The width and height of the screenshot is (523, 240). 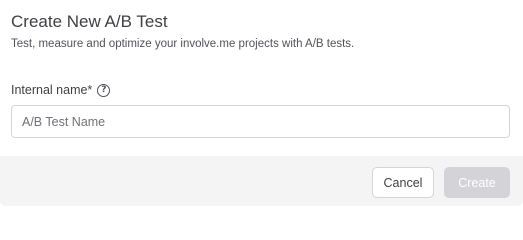 What do you see at coordinates (89, 21) in the screenshot?
I see `modal-title: Create New A/B Test` at bounding box center [89, 21].